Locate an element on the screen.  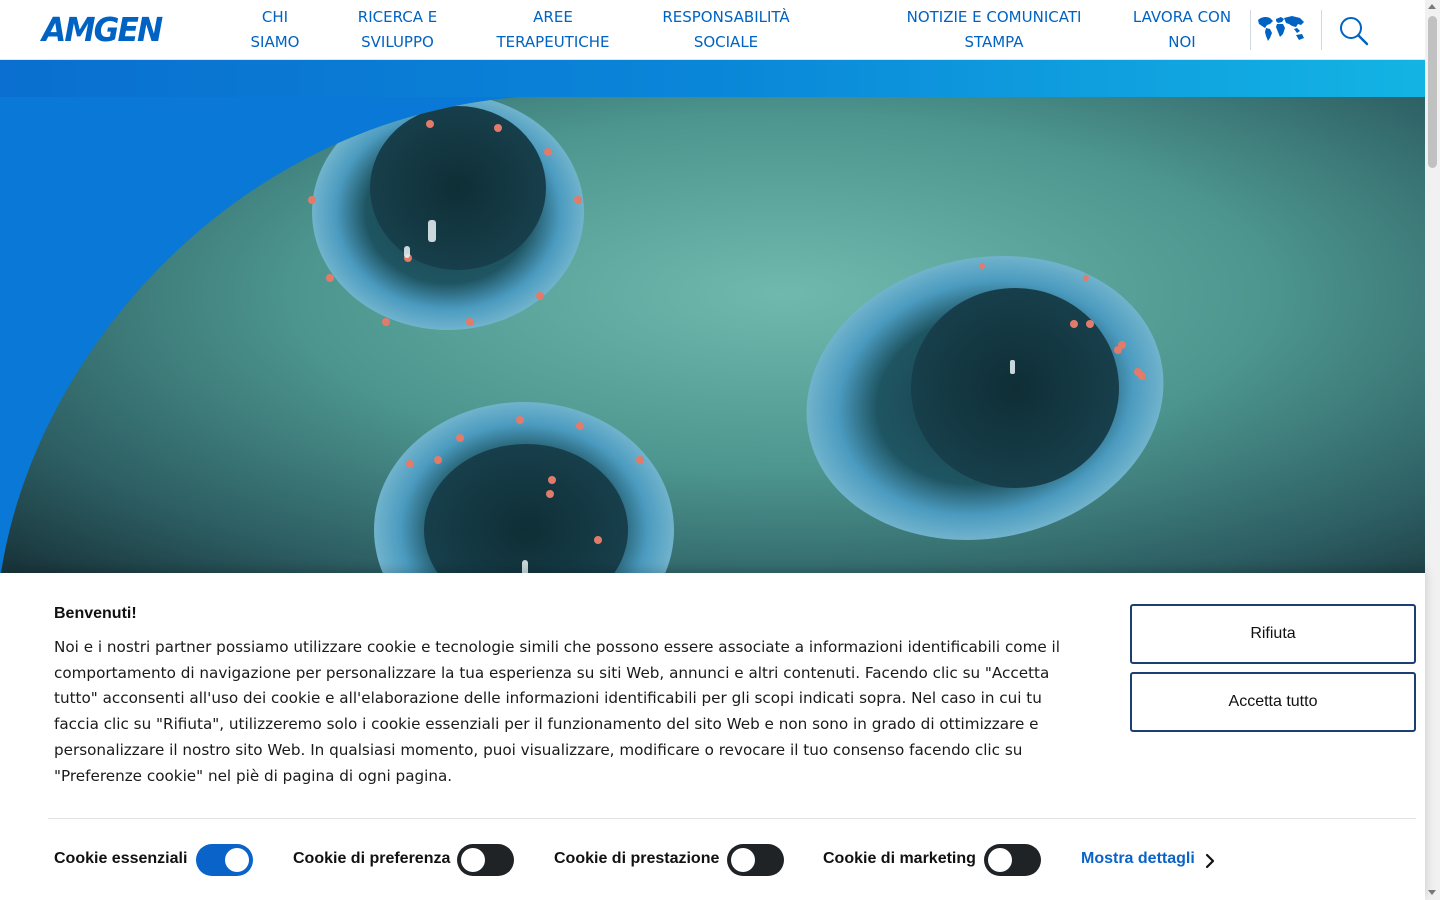
scrollbar-thumb is located at coordinates (1432, 92).